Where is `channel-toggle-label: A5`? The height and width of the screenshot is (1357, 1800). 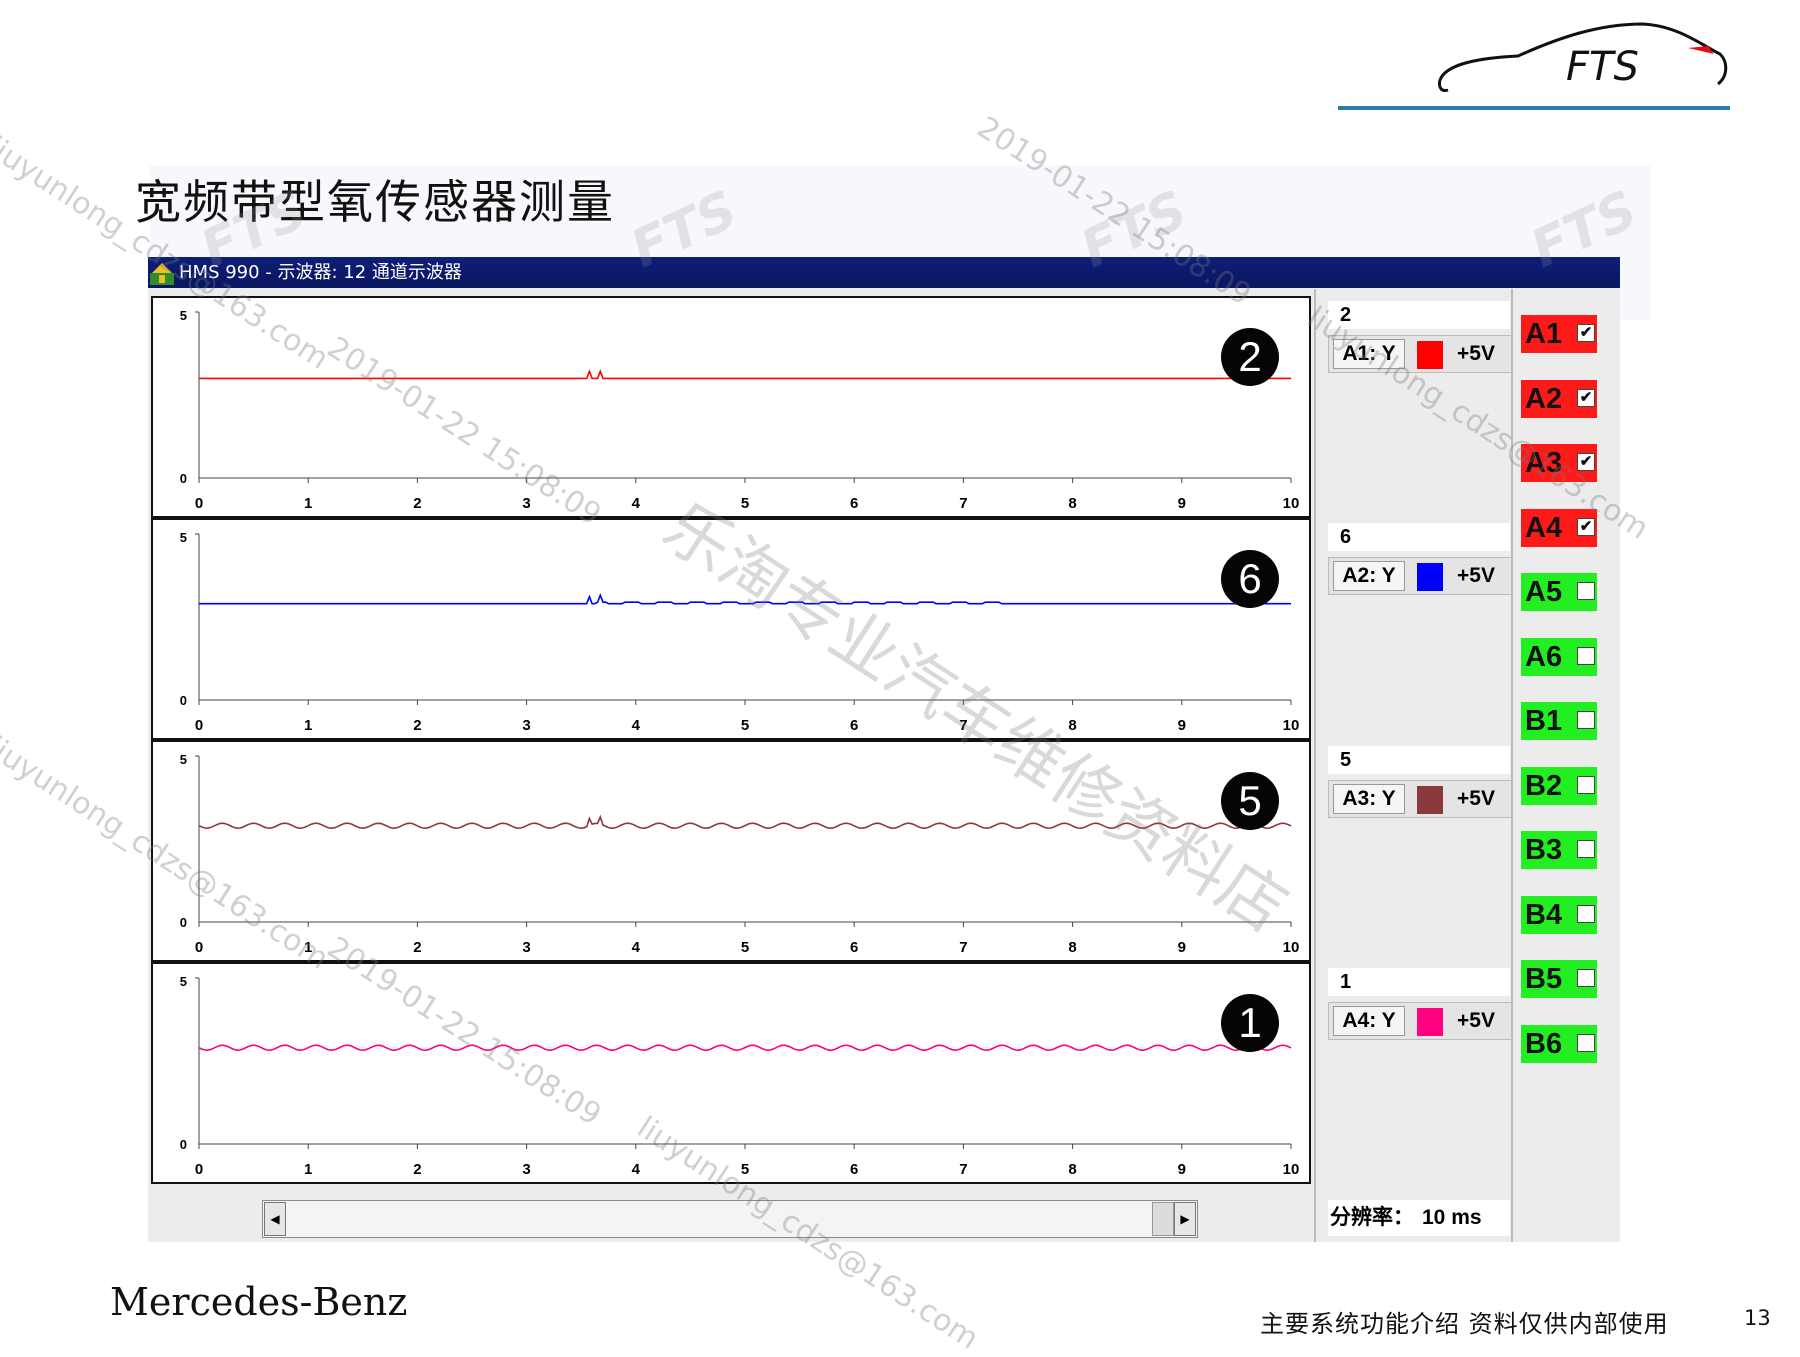 channel-toggle-label: A5 is located at coordinates (1544, 592).